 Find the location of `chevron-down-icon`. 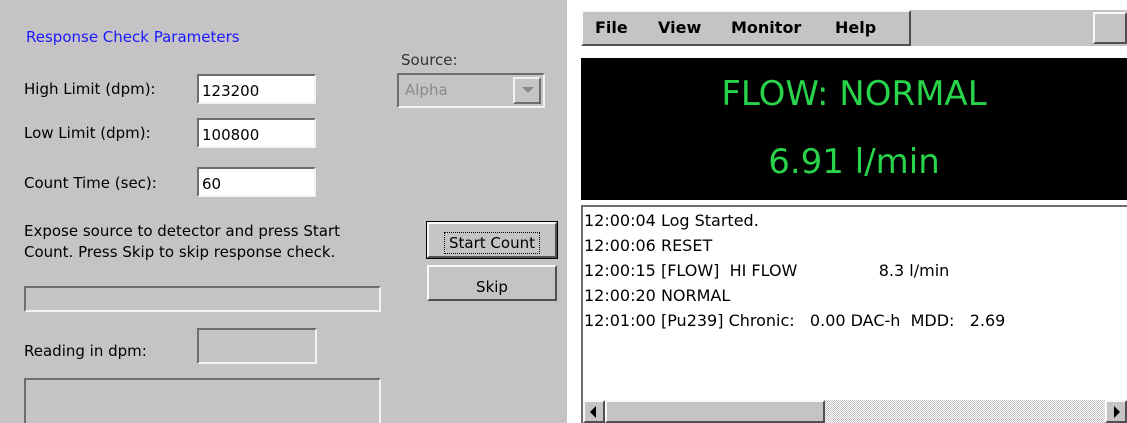

chevron-down-icon is located at coordinates (527, 90).